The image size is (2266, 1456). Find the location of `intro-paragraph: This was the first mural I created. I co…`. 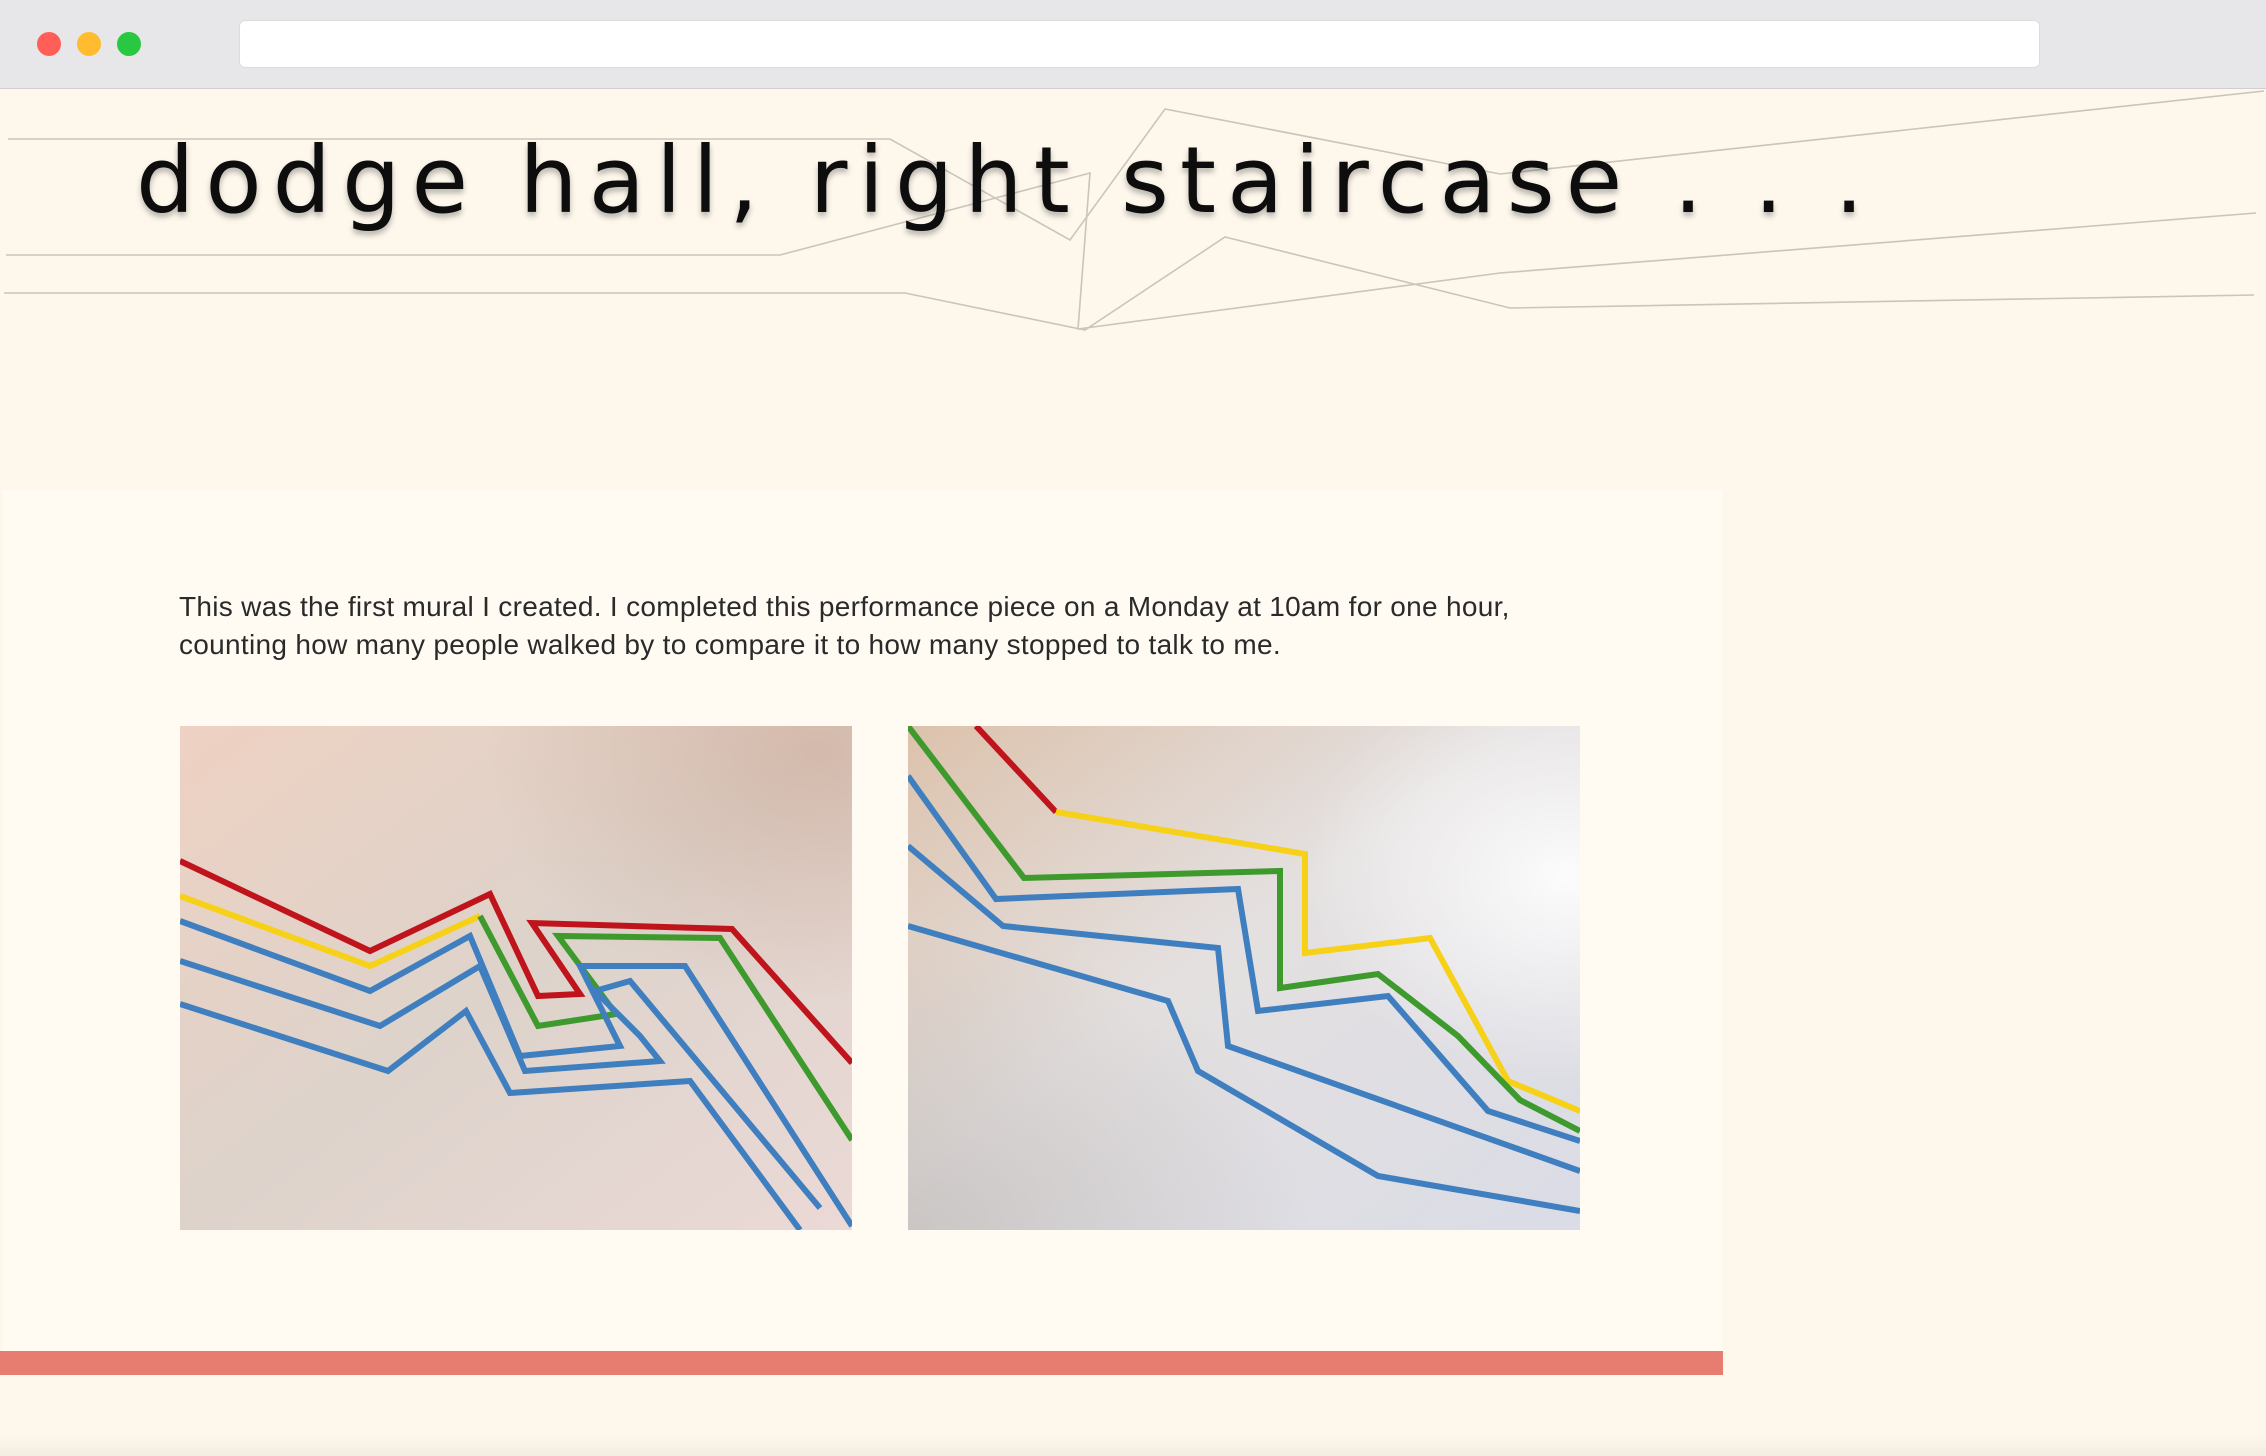

intro-paragraph: This was the first mural I created. I co… is located at coordinates (844, 625).